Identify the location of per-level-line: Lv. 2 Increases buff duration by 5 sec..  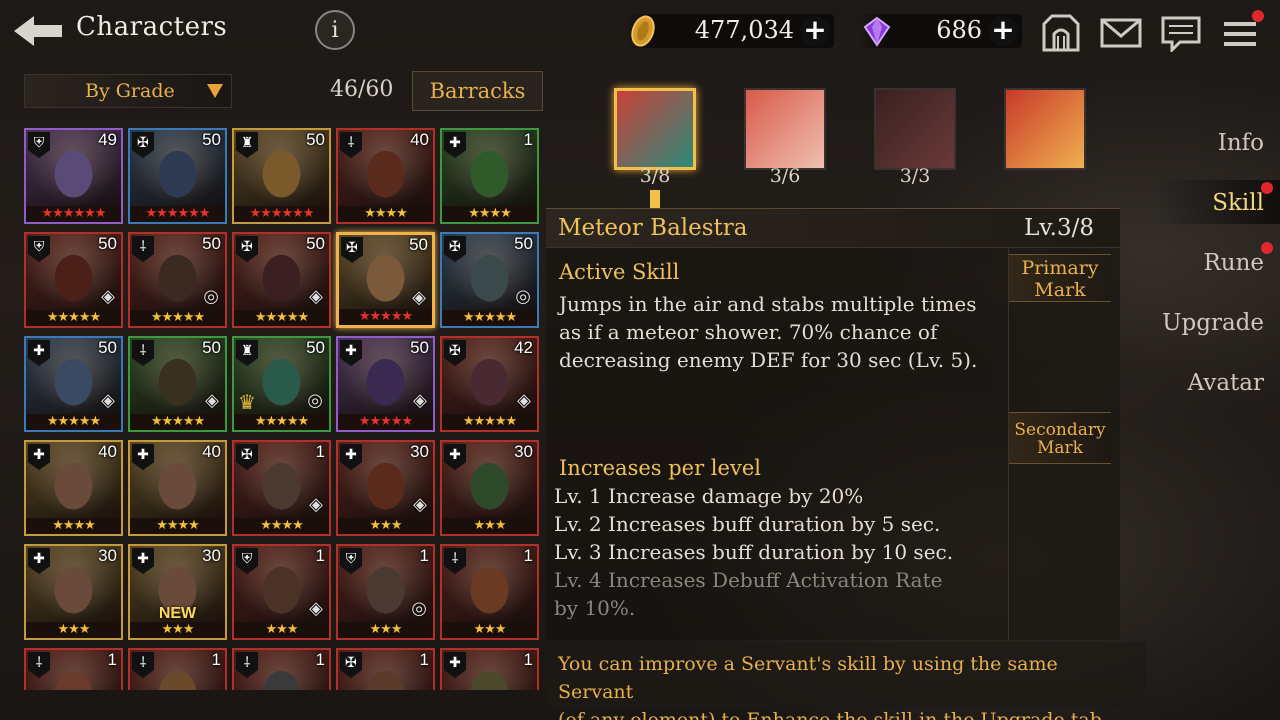
(747, 524).